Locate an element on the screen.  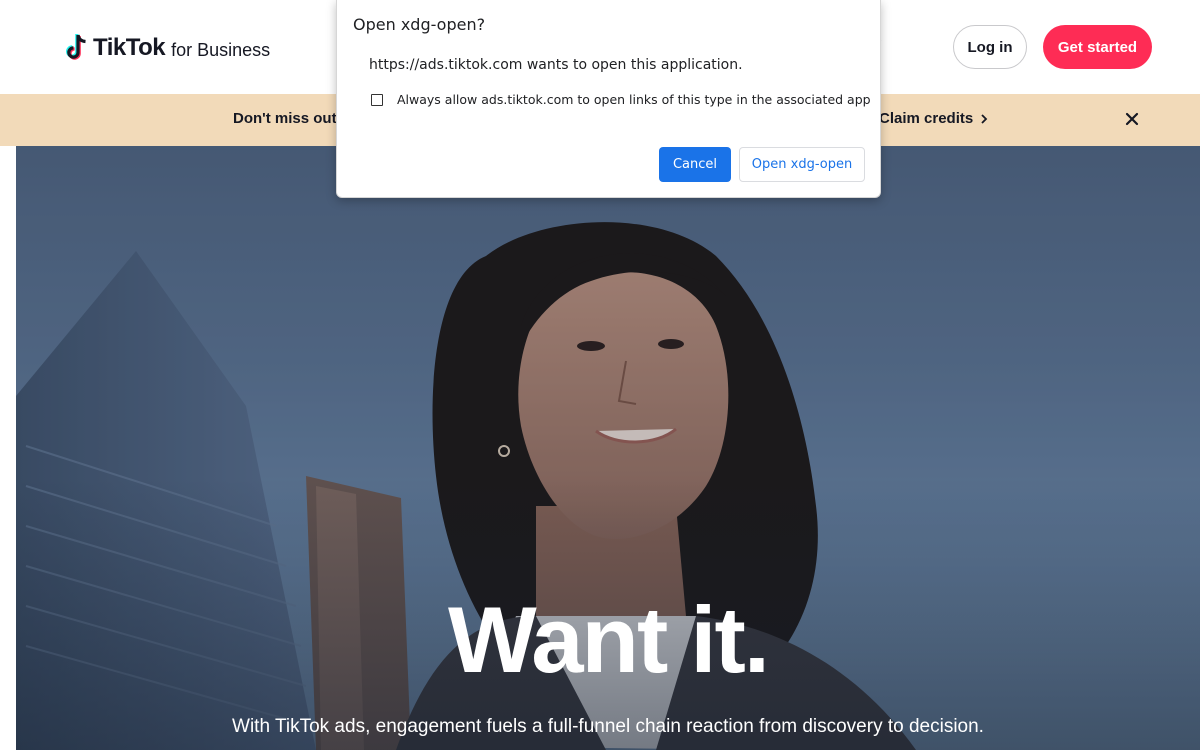
get-started-button: Get started is located at coordinates (1097, 47).